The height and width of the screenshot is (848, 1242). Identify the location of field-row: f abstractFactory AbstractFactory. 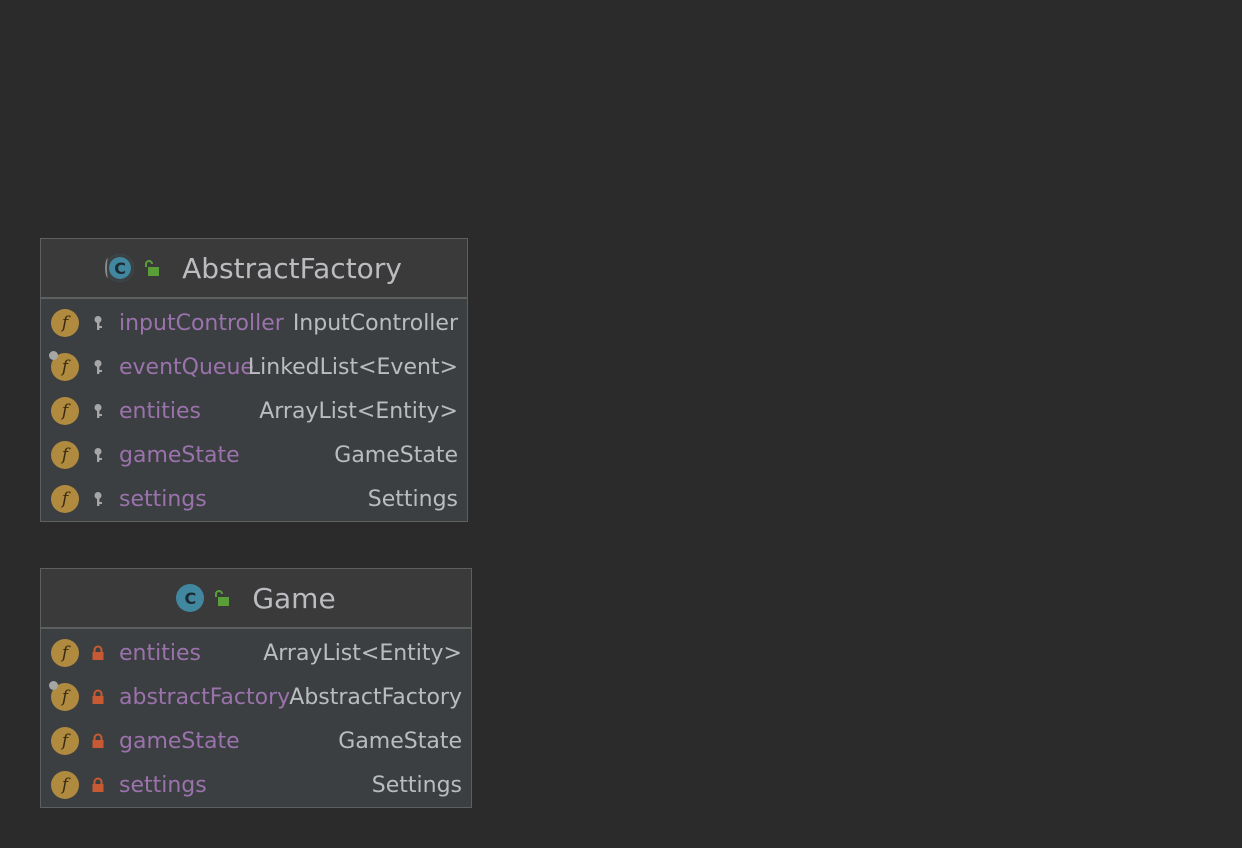
(256, 697).